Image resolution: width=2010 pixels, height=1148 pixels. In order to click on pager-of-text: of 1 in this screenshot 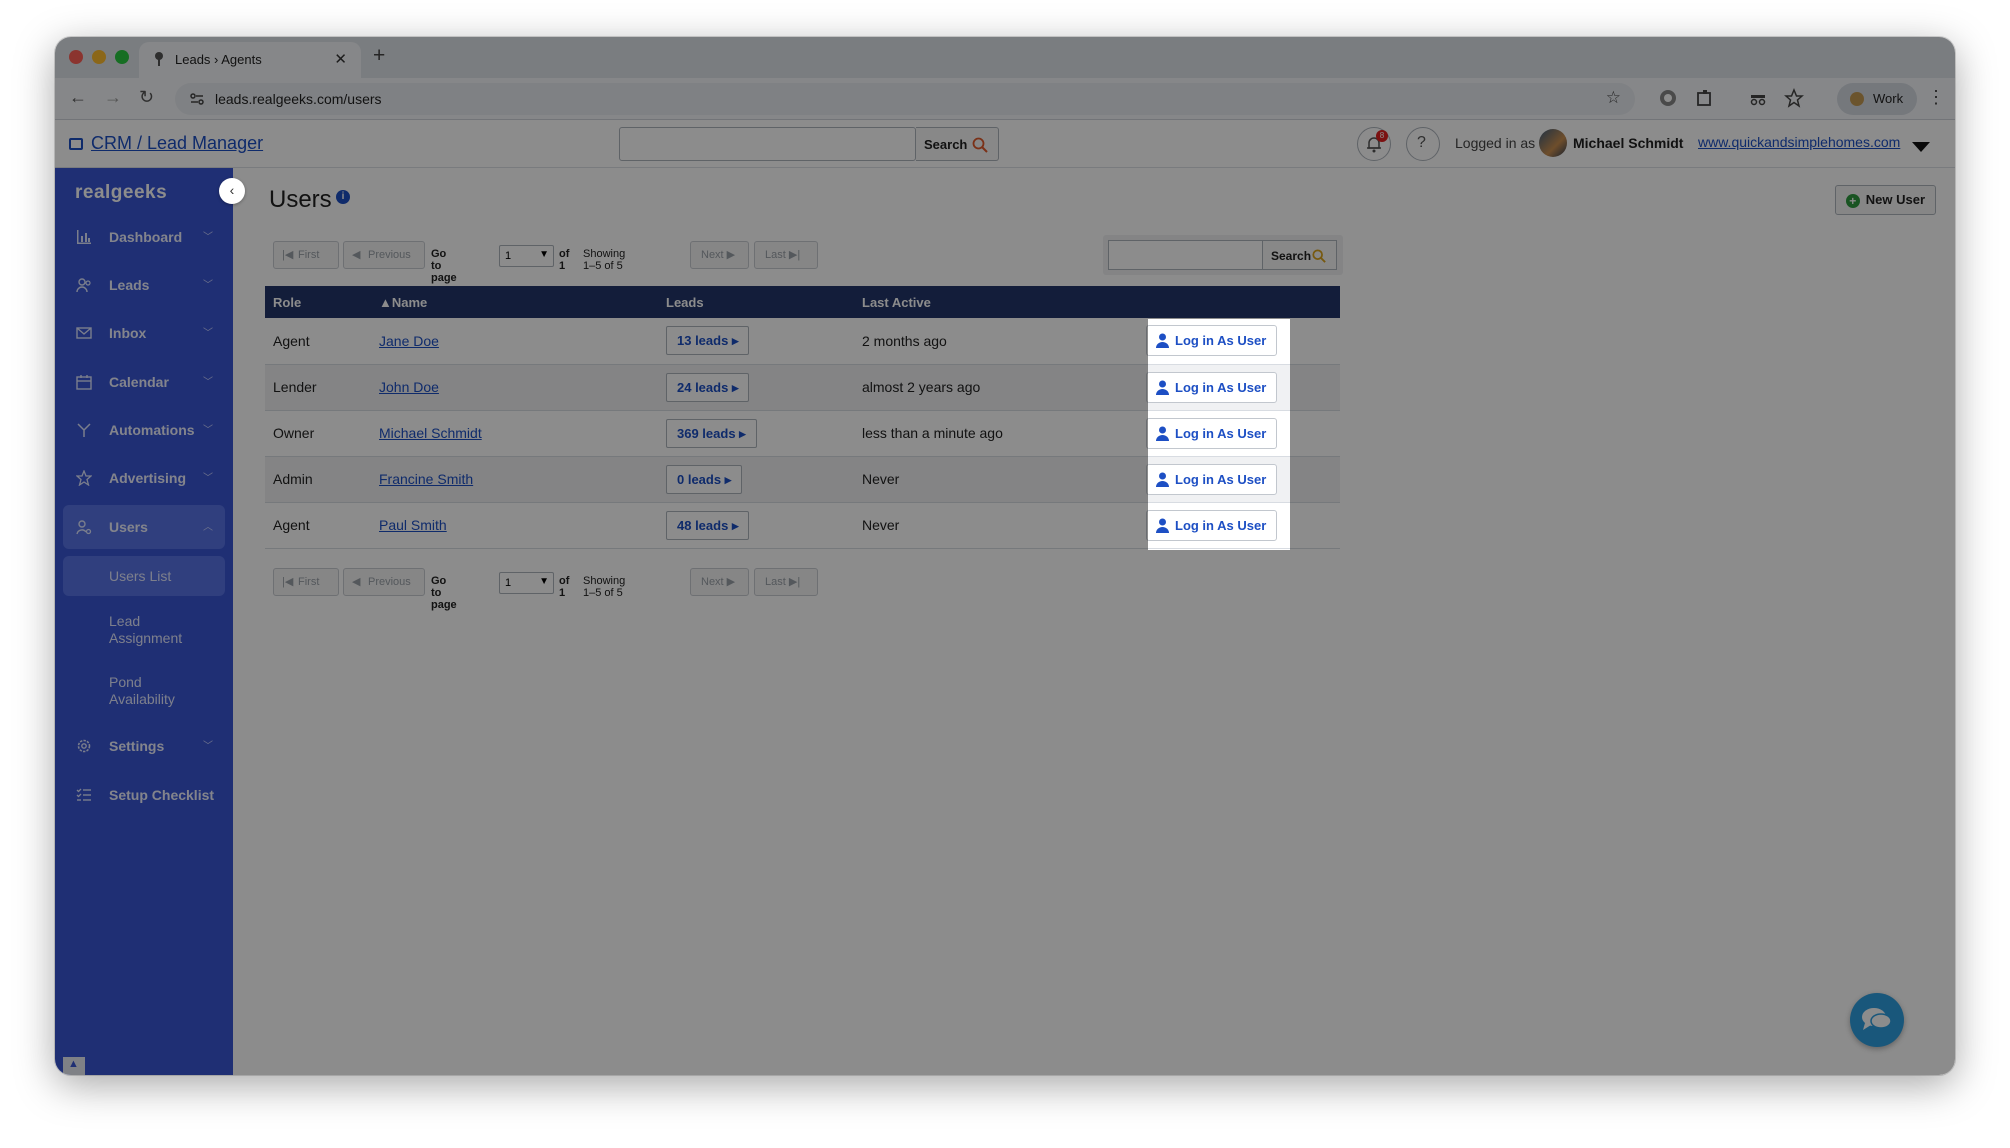, I will do `click(564, 587)`.